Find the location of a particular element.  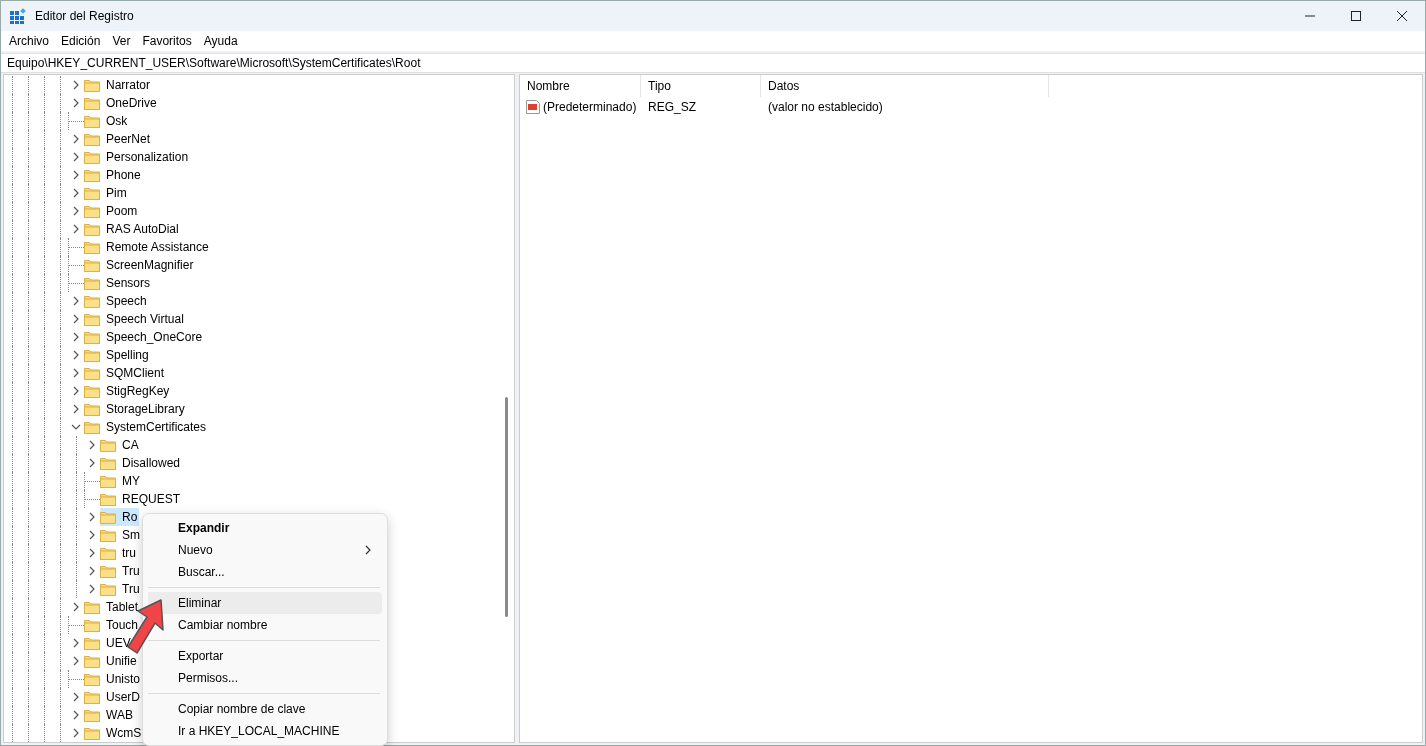

menu-item: Edición is located at coordinates (81, 41).